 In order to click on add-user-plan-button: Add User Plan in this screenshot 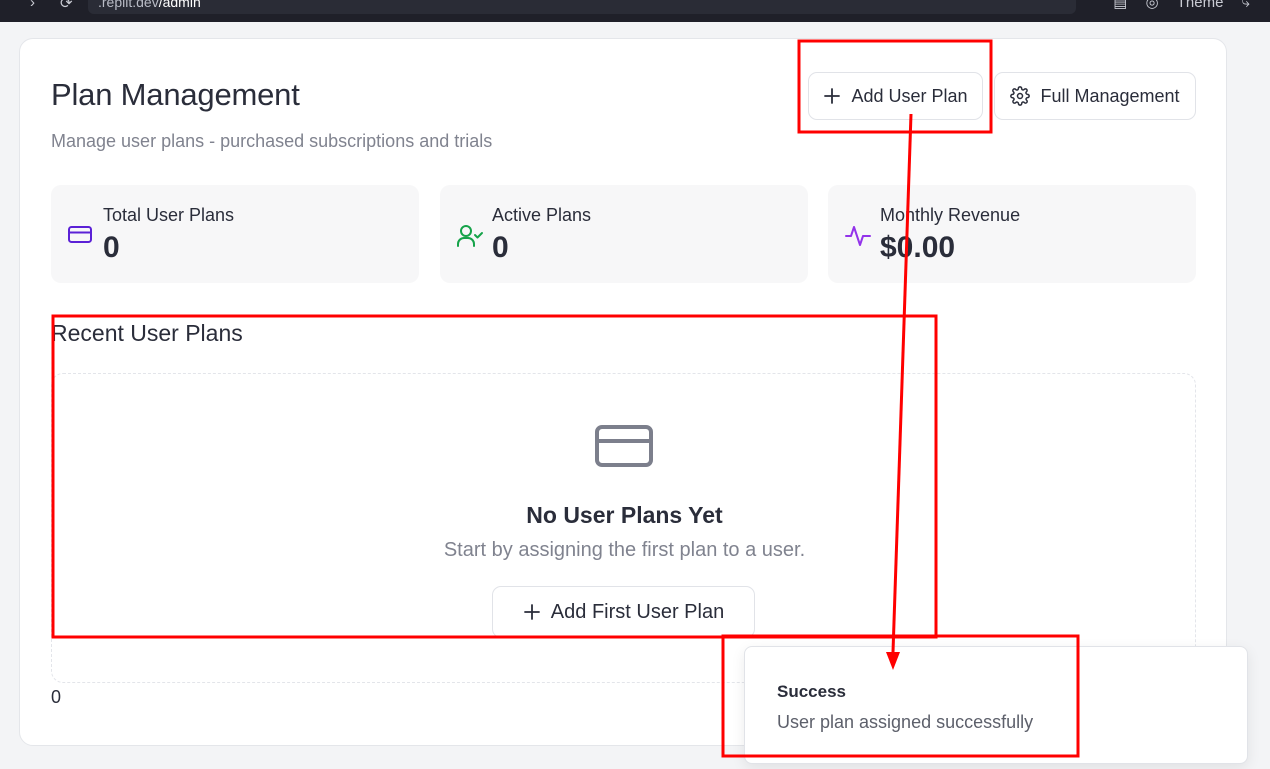, I will do `click(895, 96)`.